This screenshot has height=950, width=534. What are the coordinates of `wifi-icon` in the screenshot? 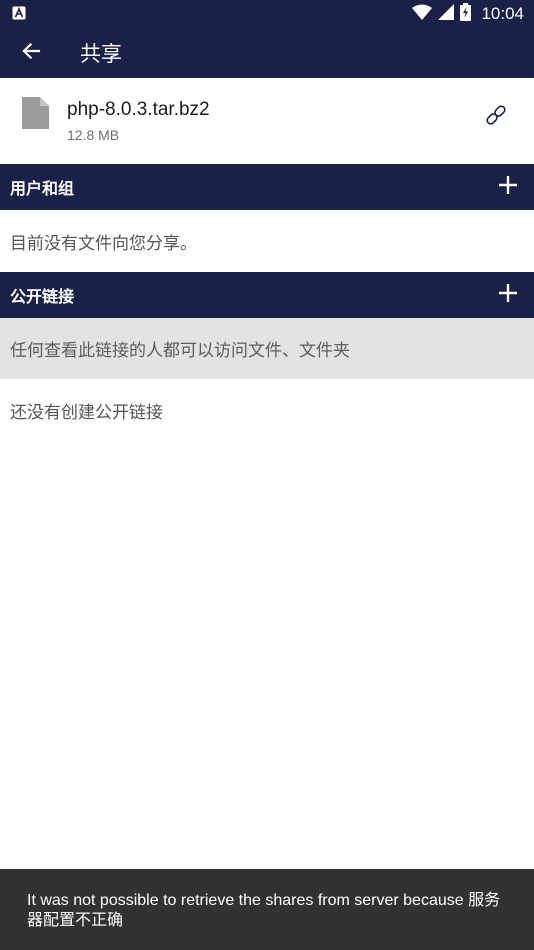 It's located at (422, 14).